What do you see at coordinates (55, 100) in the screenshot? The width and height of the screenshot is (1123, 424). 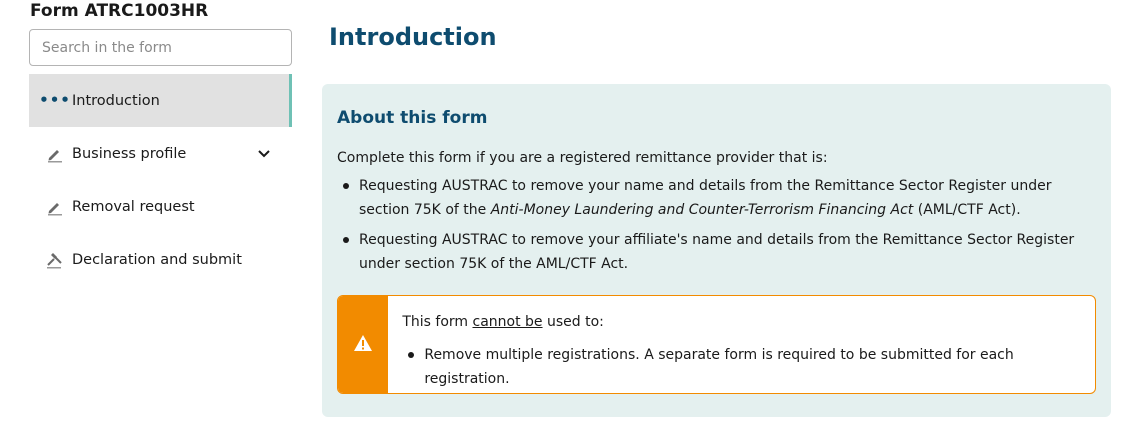 I see `ellipsis-icon: •••` at bounding box center [55, 100].